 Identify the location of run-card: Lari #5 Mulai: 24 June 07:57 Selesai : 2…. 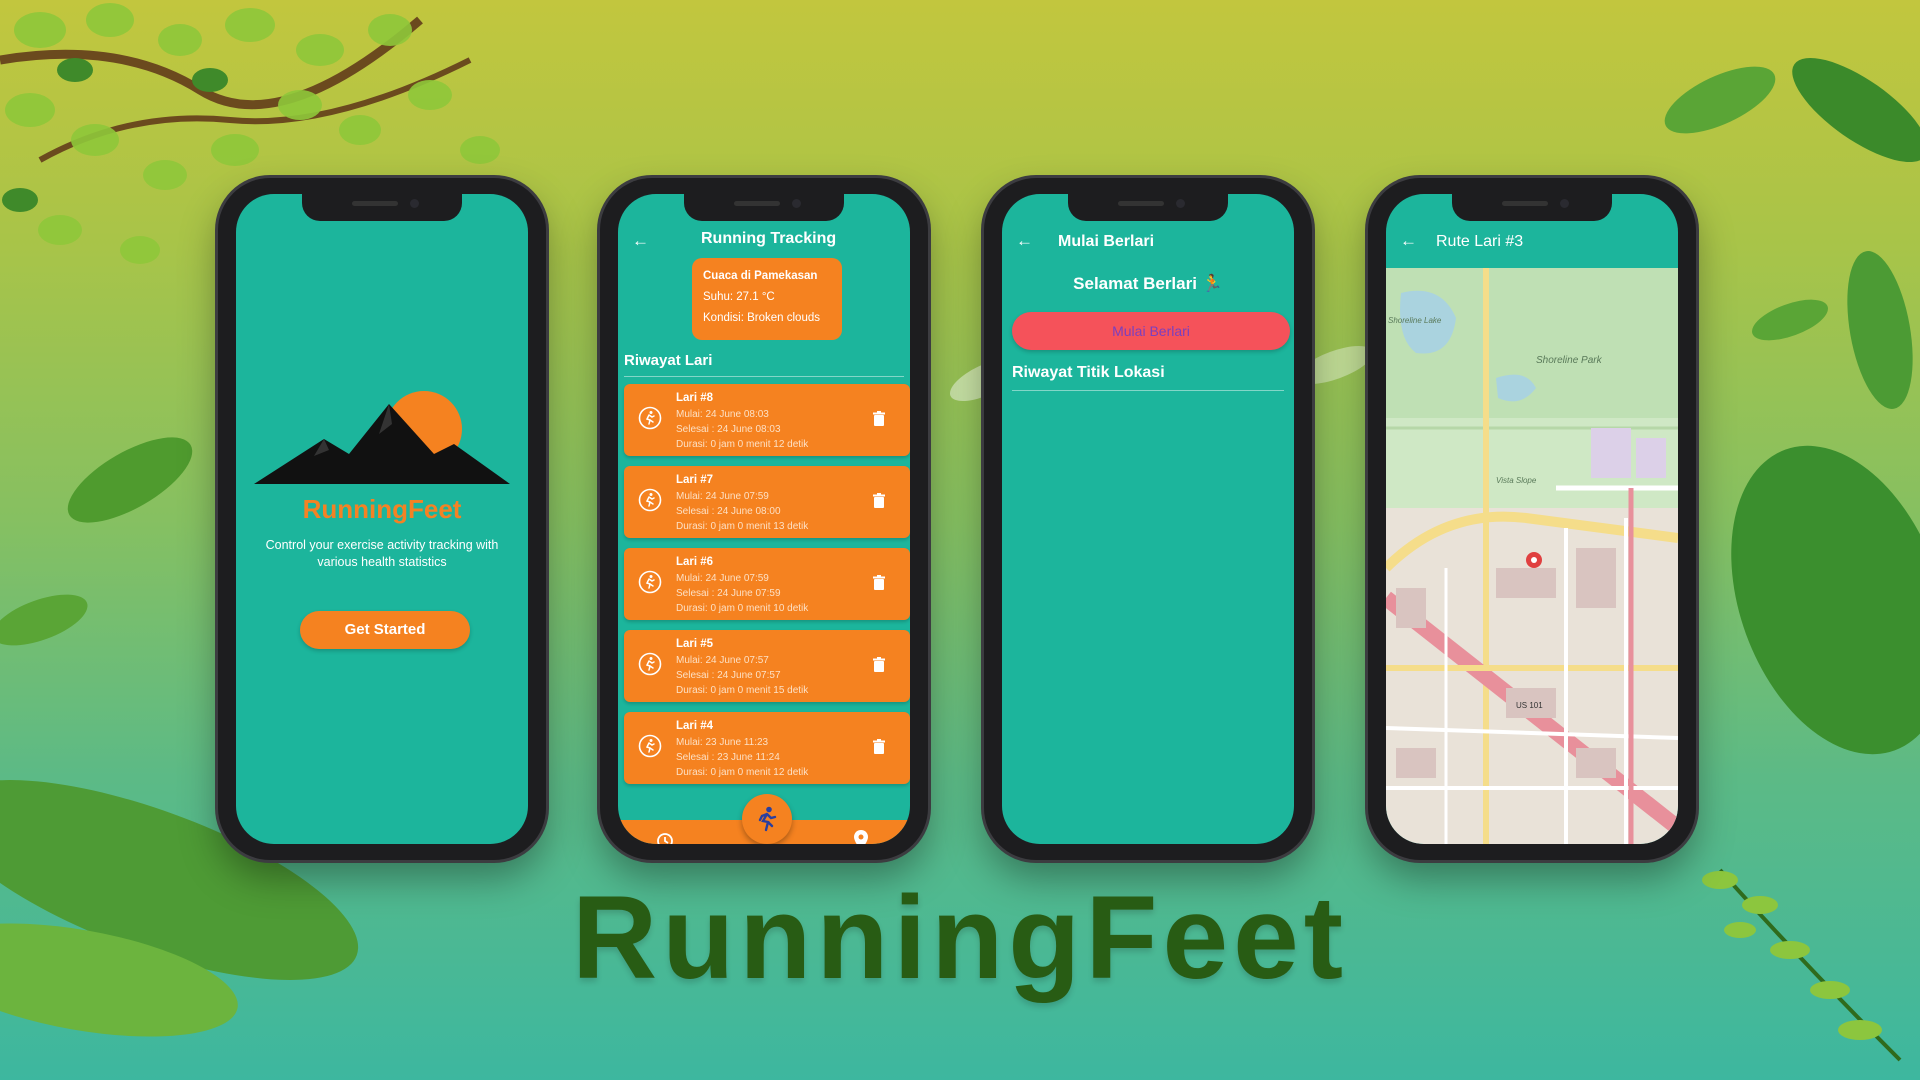
(767, 666).